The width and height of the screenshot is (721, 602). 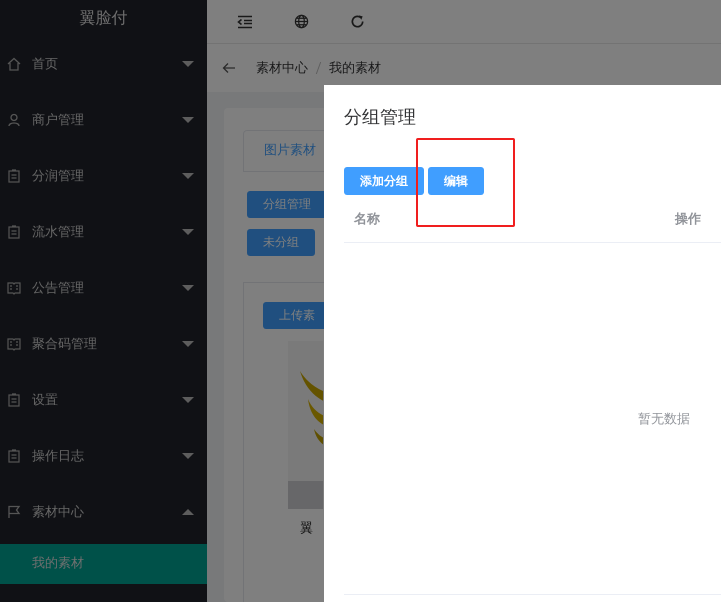 What do you see at coordinates (14, 512) in the screenshot?
I see `flag-icon` at bounding box center [14, 512].